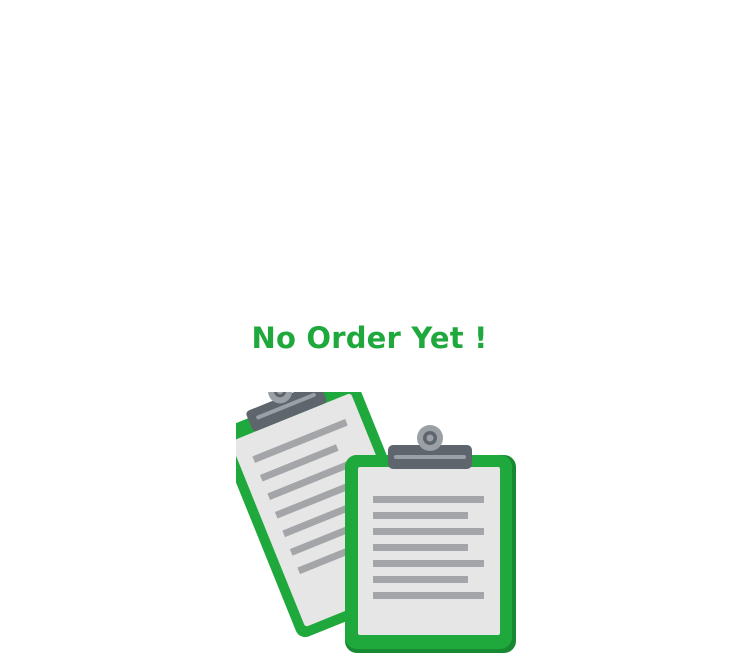  Describe the element at coordinates (369, 338) in the screenshot. I see `empty-state-title: No Order Yet !` at that location.